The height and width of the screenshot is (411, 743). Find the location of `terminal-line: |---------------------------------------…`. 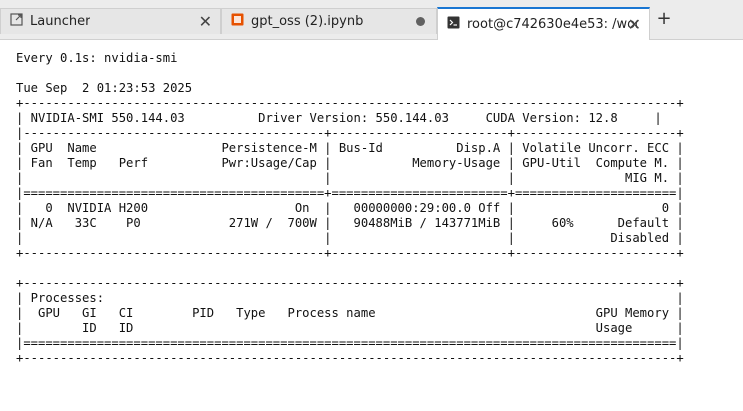

terminal-line: |---------------------------------------… is located at coordinates (350, 133).